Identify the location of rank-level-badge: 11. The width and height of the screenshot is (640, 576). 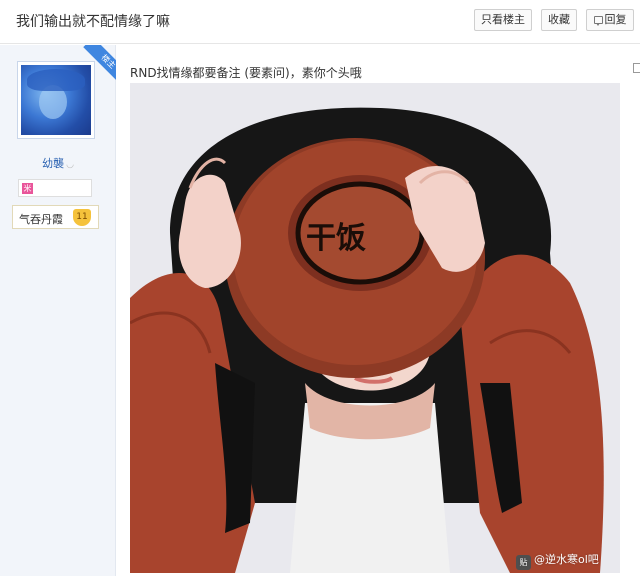
(82, 217).